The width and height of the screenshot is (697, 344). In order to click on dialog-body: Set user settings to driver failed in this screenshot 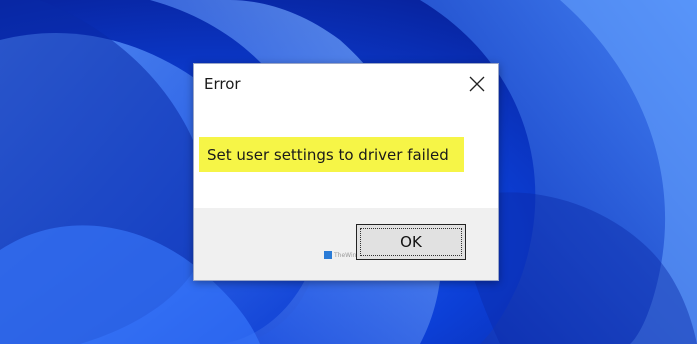, I will do `click(346, 156)`.